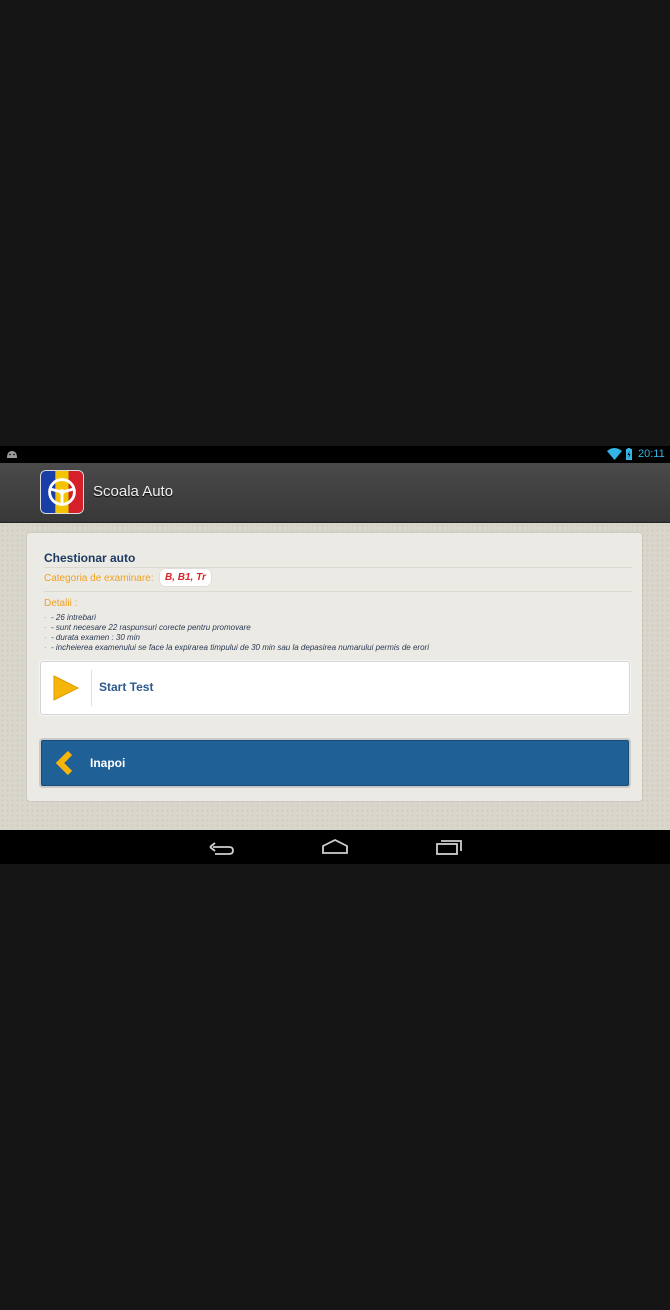  What do you see at coordinates (108, 763) in the screenshot?
I see `back-label: Inapoi` at bounding box center [108, 763].